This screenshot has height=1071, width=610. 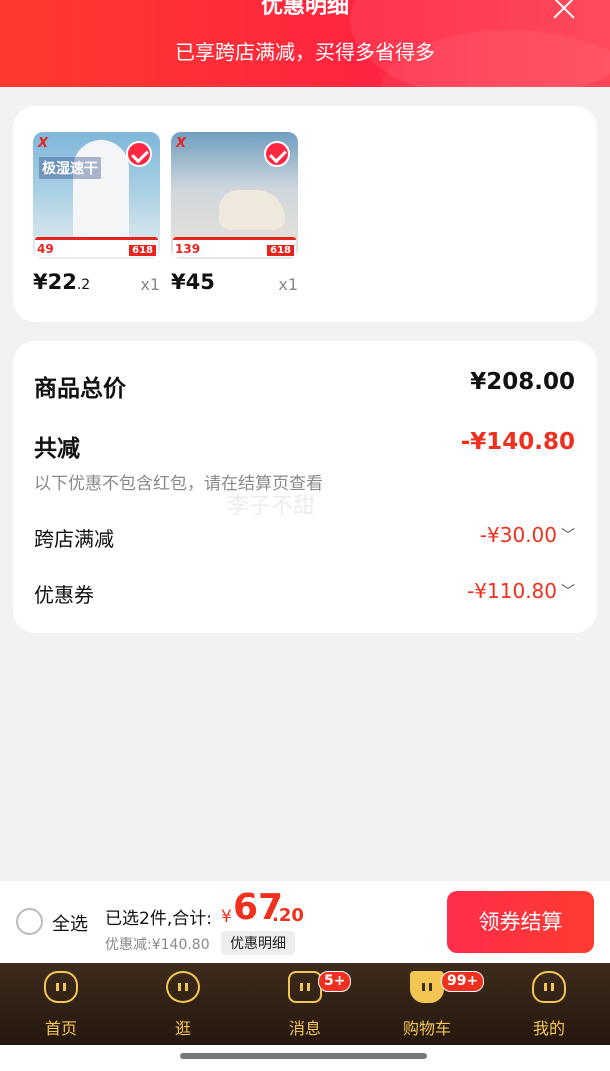 I want to click on total-price-label: 商品总价, so click(x=80, y=389).